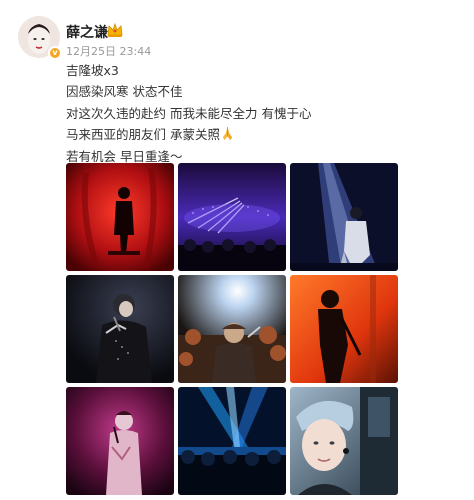  I want to click on photo-pink-stage, so click(120, 441).